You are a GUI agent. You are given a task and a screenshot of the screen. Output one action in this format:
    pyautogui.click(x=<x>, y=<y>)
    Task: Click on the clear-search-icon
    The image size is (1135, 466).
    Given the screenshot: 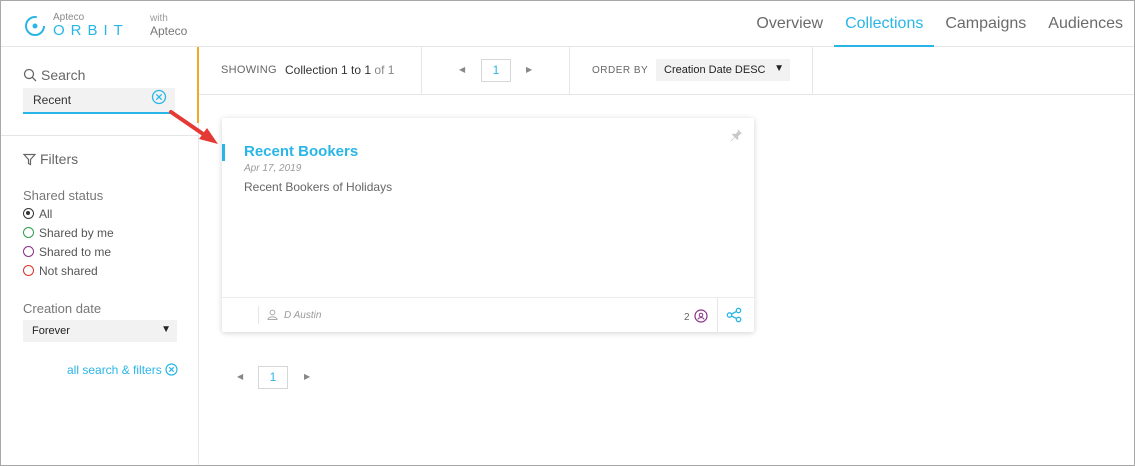 What is the action you would take?
    pyautogui.click(x=159, y=97)
    